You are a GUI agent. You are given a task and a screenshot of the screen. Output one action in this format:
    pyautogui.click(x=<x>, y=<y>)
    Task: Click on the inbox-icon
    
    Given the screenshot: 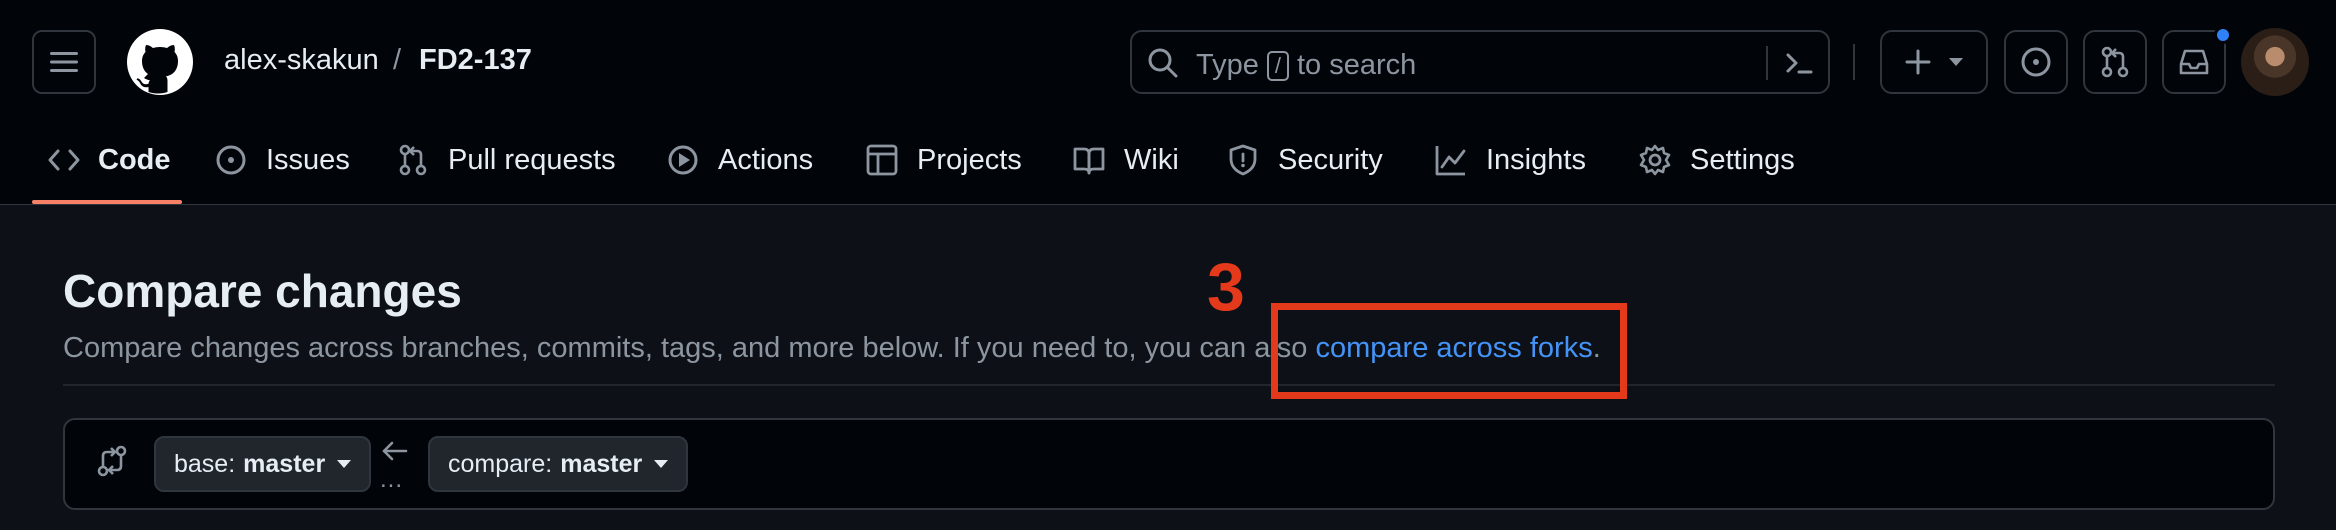 What is the action you would take?
    pyautogui.click(x=2194, y=62)
    